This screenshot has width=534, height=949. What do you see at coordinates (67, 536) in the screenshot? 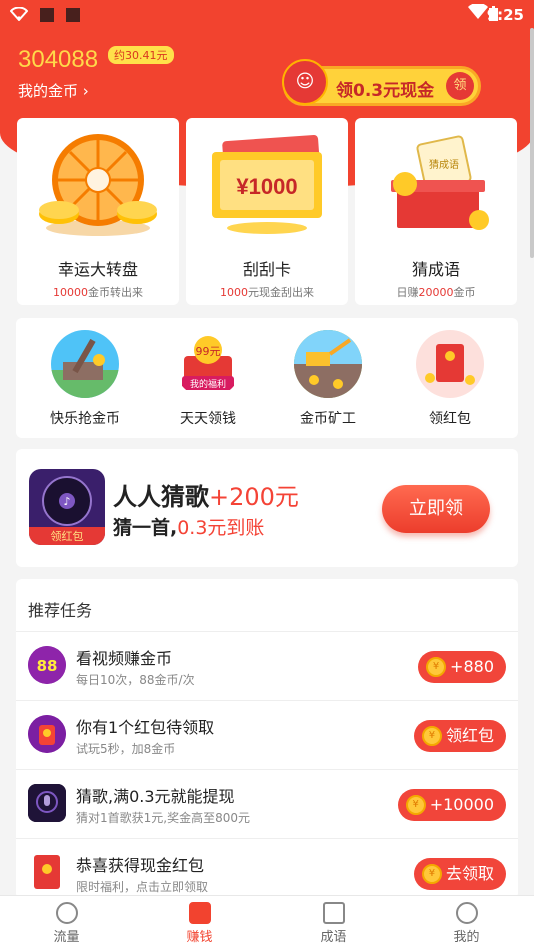
I see `svg-text: 领红包` at bounding box center [67, 536].